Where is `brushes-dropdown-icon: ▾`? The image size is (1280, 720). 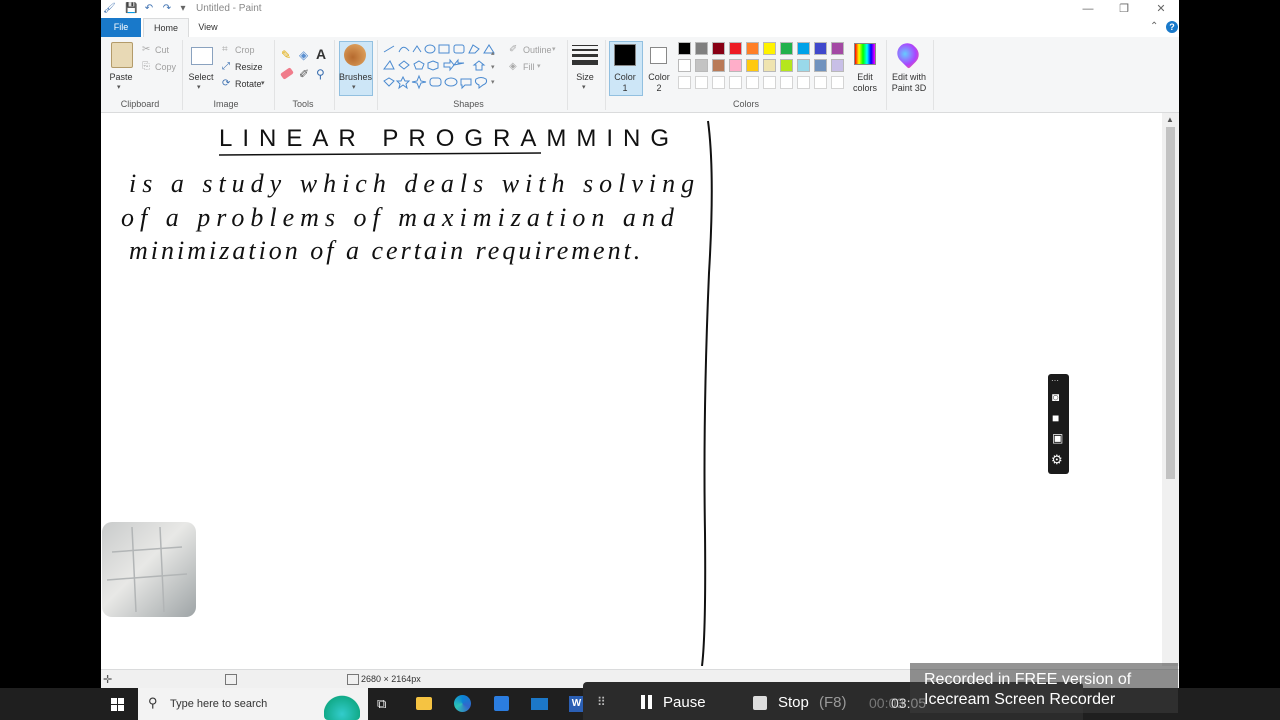
brushes-dropdown-icon: ▾ is located at coordinates (354, 87).